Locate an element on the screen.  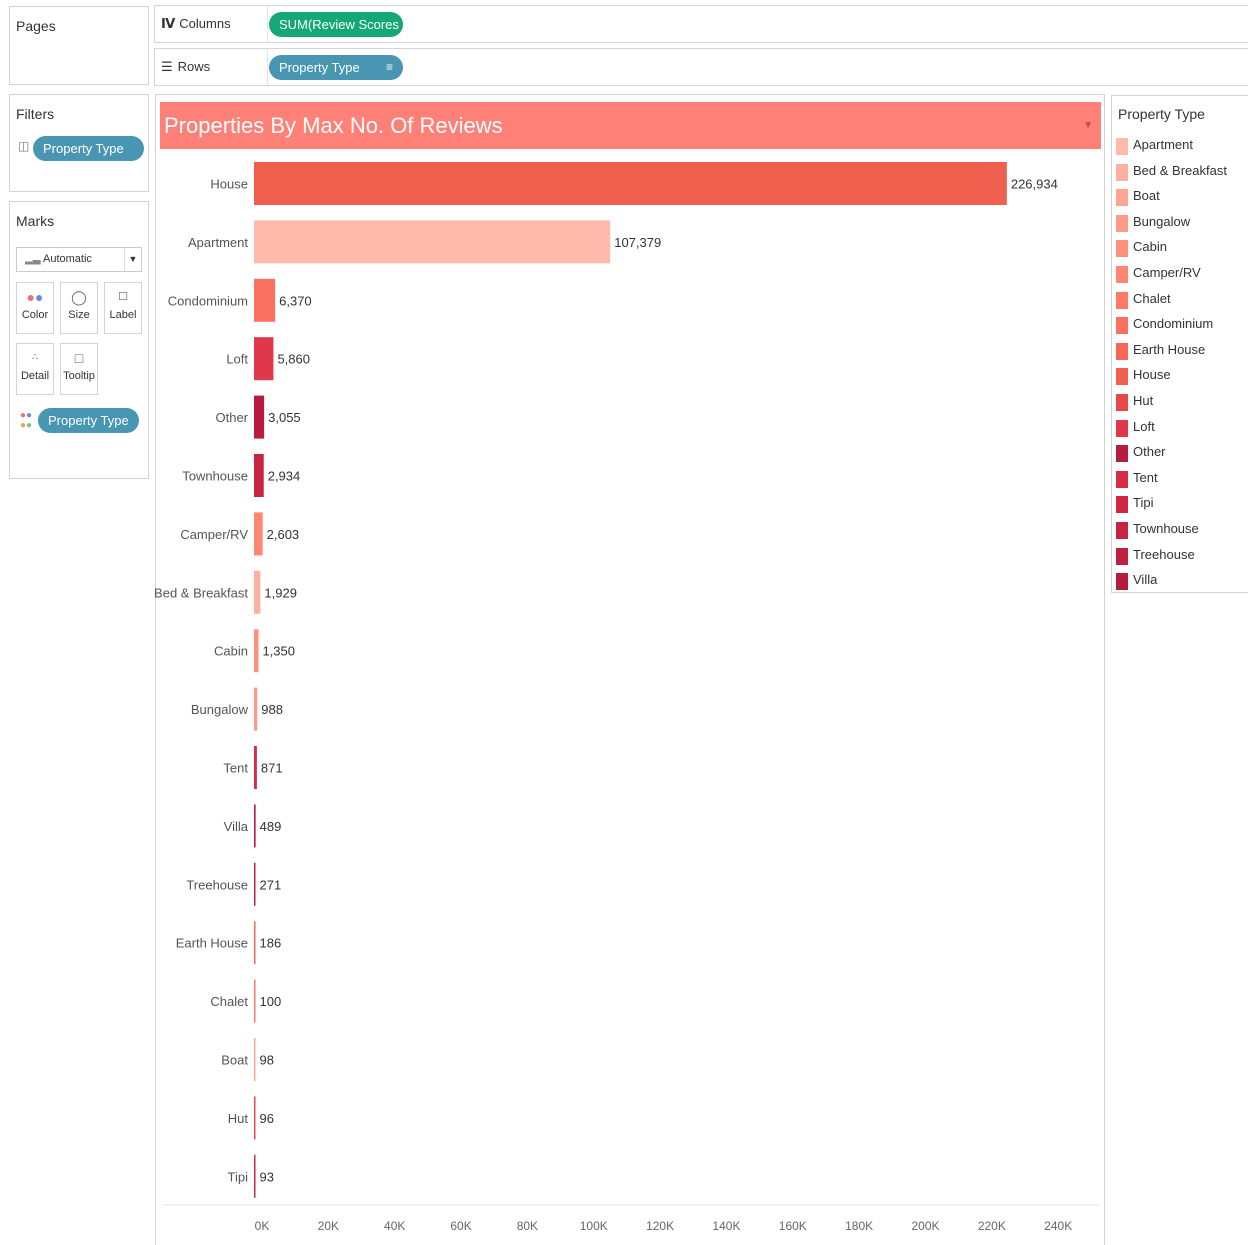
sort-icon: ≡ is located at coordinates (389, 67).